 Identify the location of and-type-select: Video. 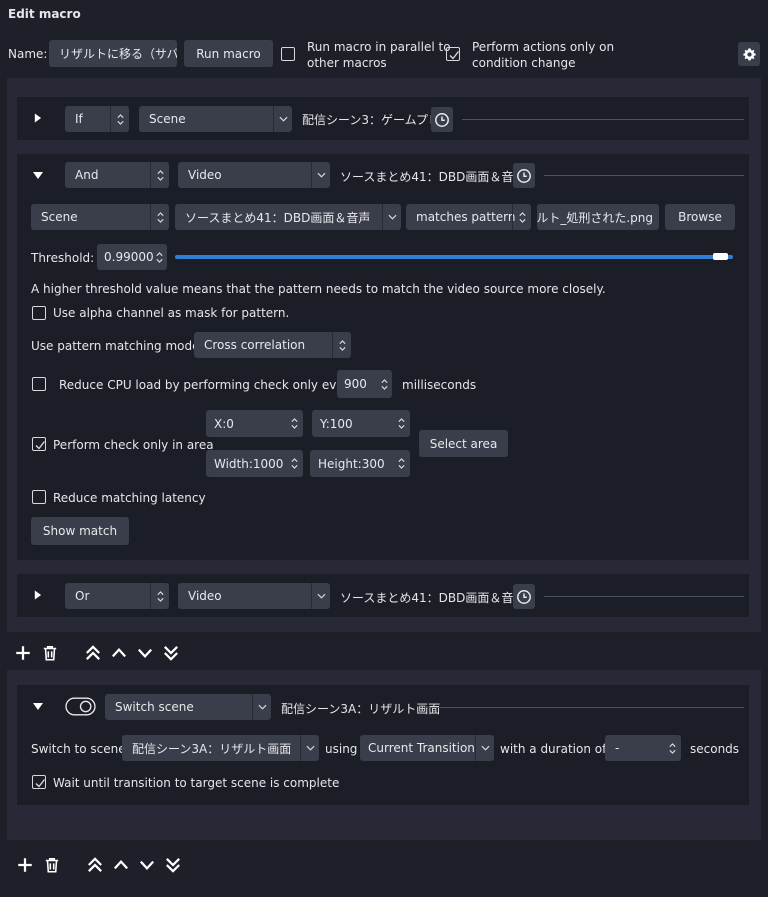
(254, 175).